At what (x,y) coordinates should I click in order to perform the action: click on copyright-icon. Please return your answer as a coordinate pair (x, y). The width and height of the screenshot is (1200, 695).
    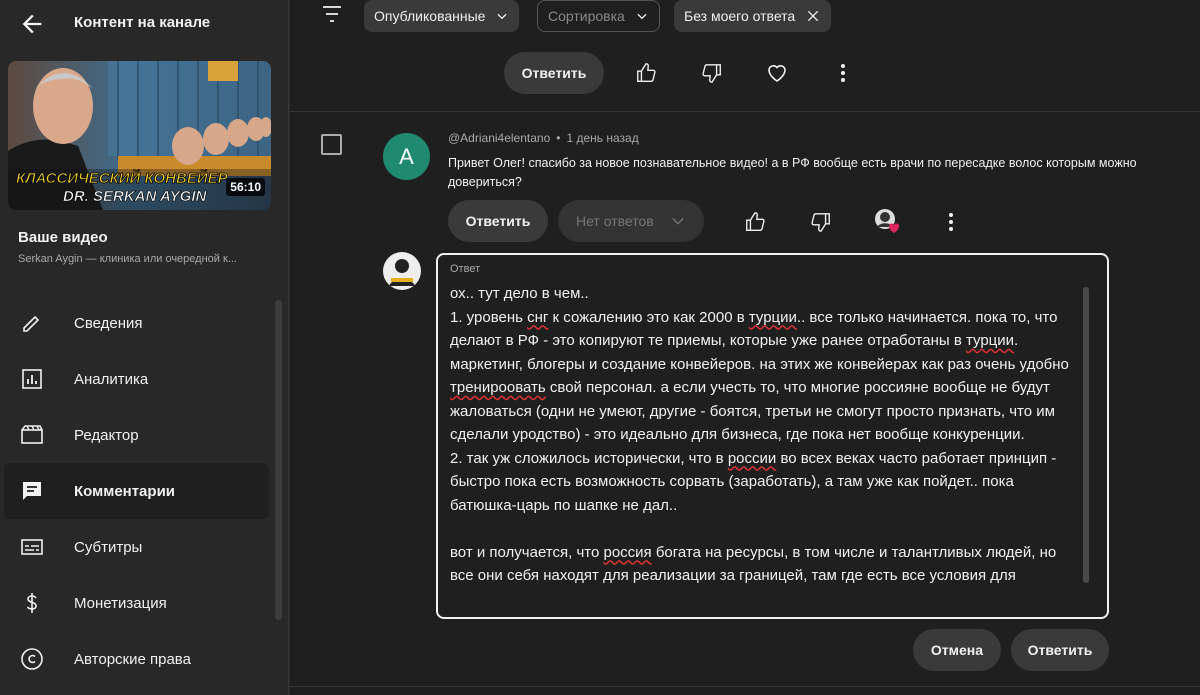
    Looking at the image, I should click on (32, 659).